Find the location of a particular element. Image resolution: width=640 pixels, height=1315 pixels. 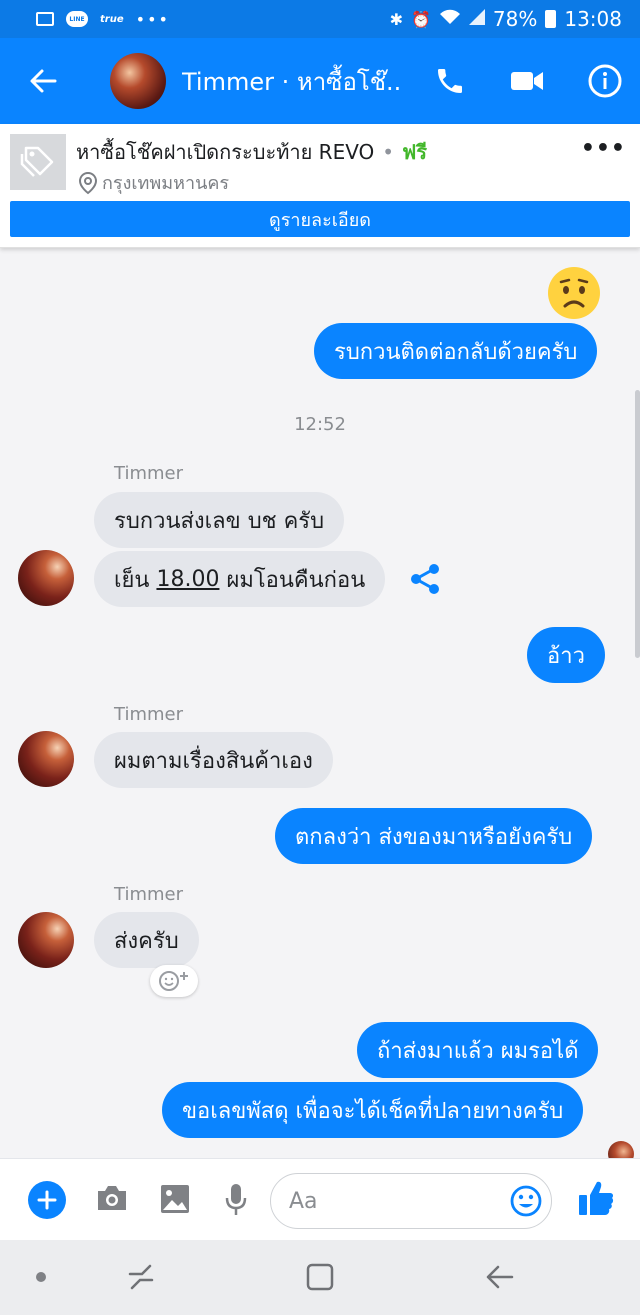

scrollbar is located at coordinates (637, 524).